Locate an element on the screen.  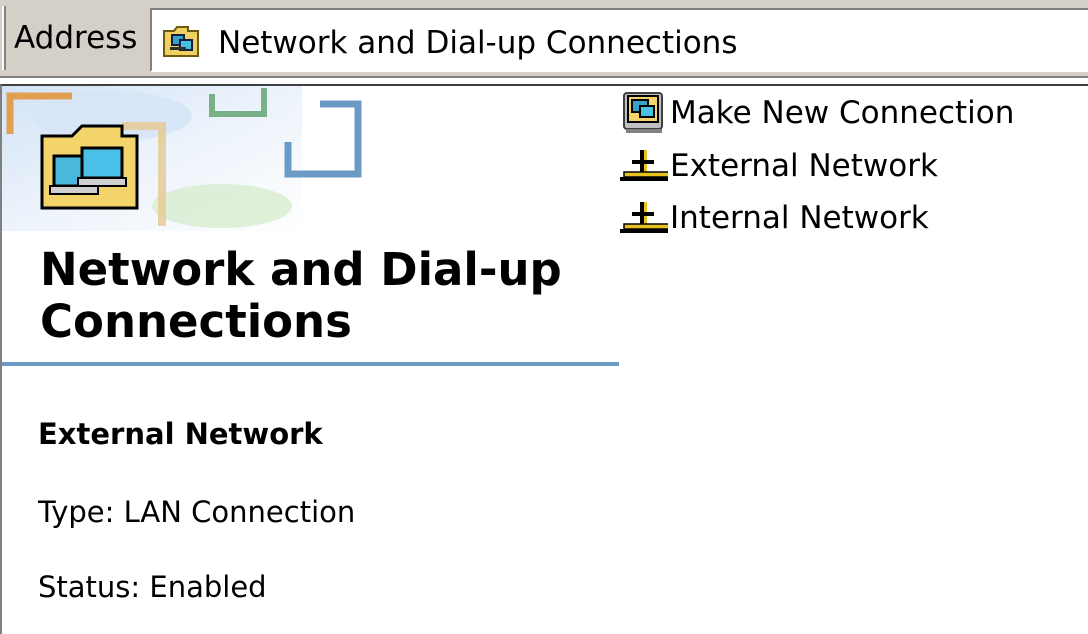
selected-item-type: Type: LAN Connection is located at coordinates (197, 512).